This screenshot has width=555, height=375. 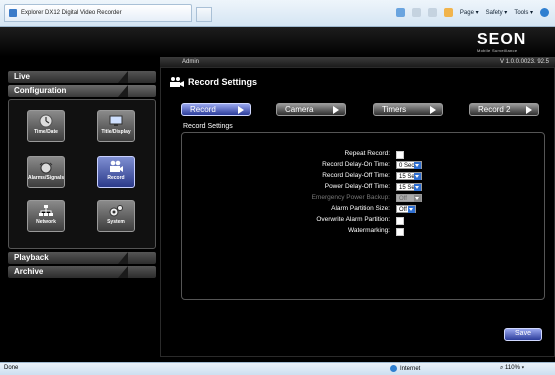 I want to click on tab-record: Record, so click(x=216, y=109).